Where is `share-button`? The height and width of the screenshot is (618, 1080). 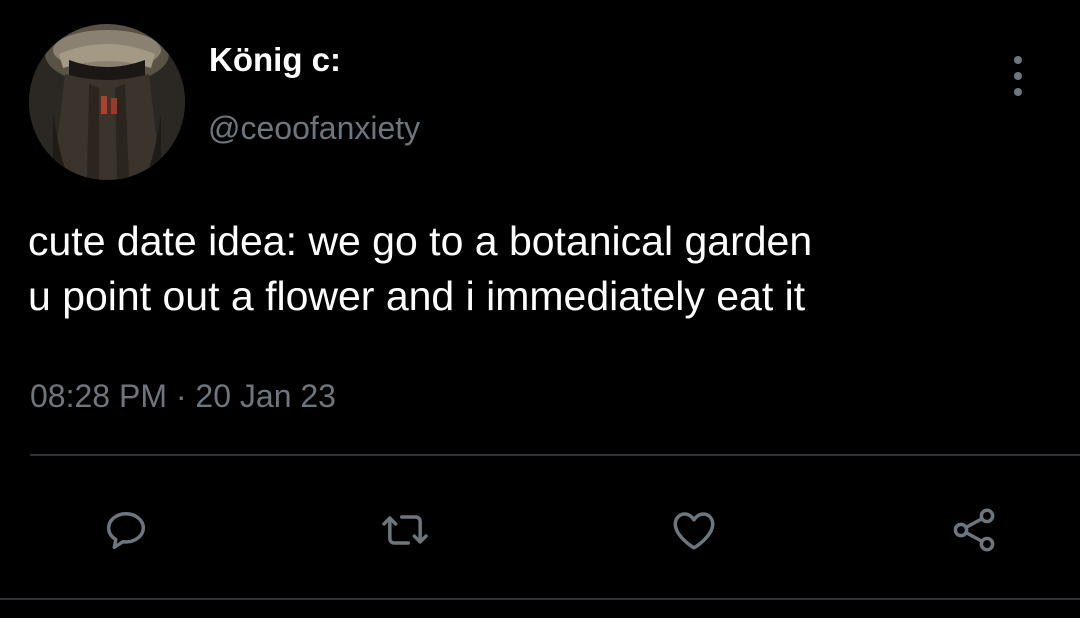 share-button is located at coordinates (974, 530).